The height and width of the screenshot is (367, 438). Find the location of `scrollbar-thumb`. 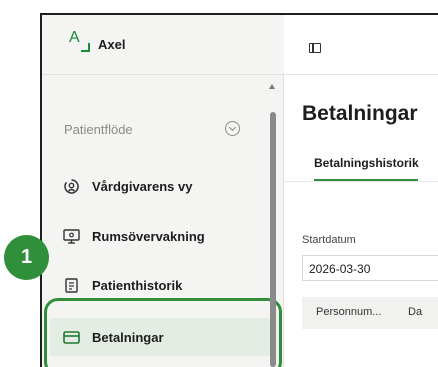

scrollbar-thumb is located at coordinates (273, 239).